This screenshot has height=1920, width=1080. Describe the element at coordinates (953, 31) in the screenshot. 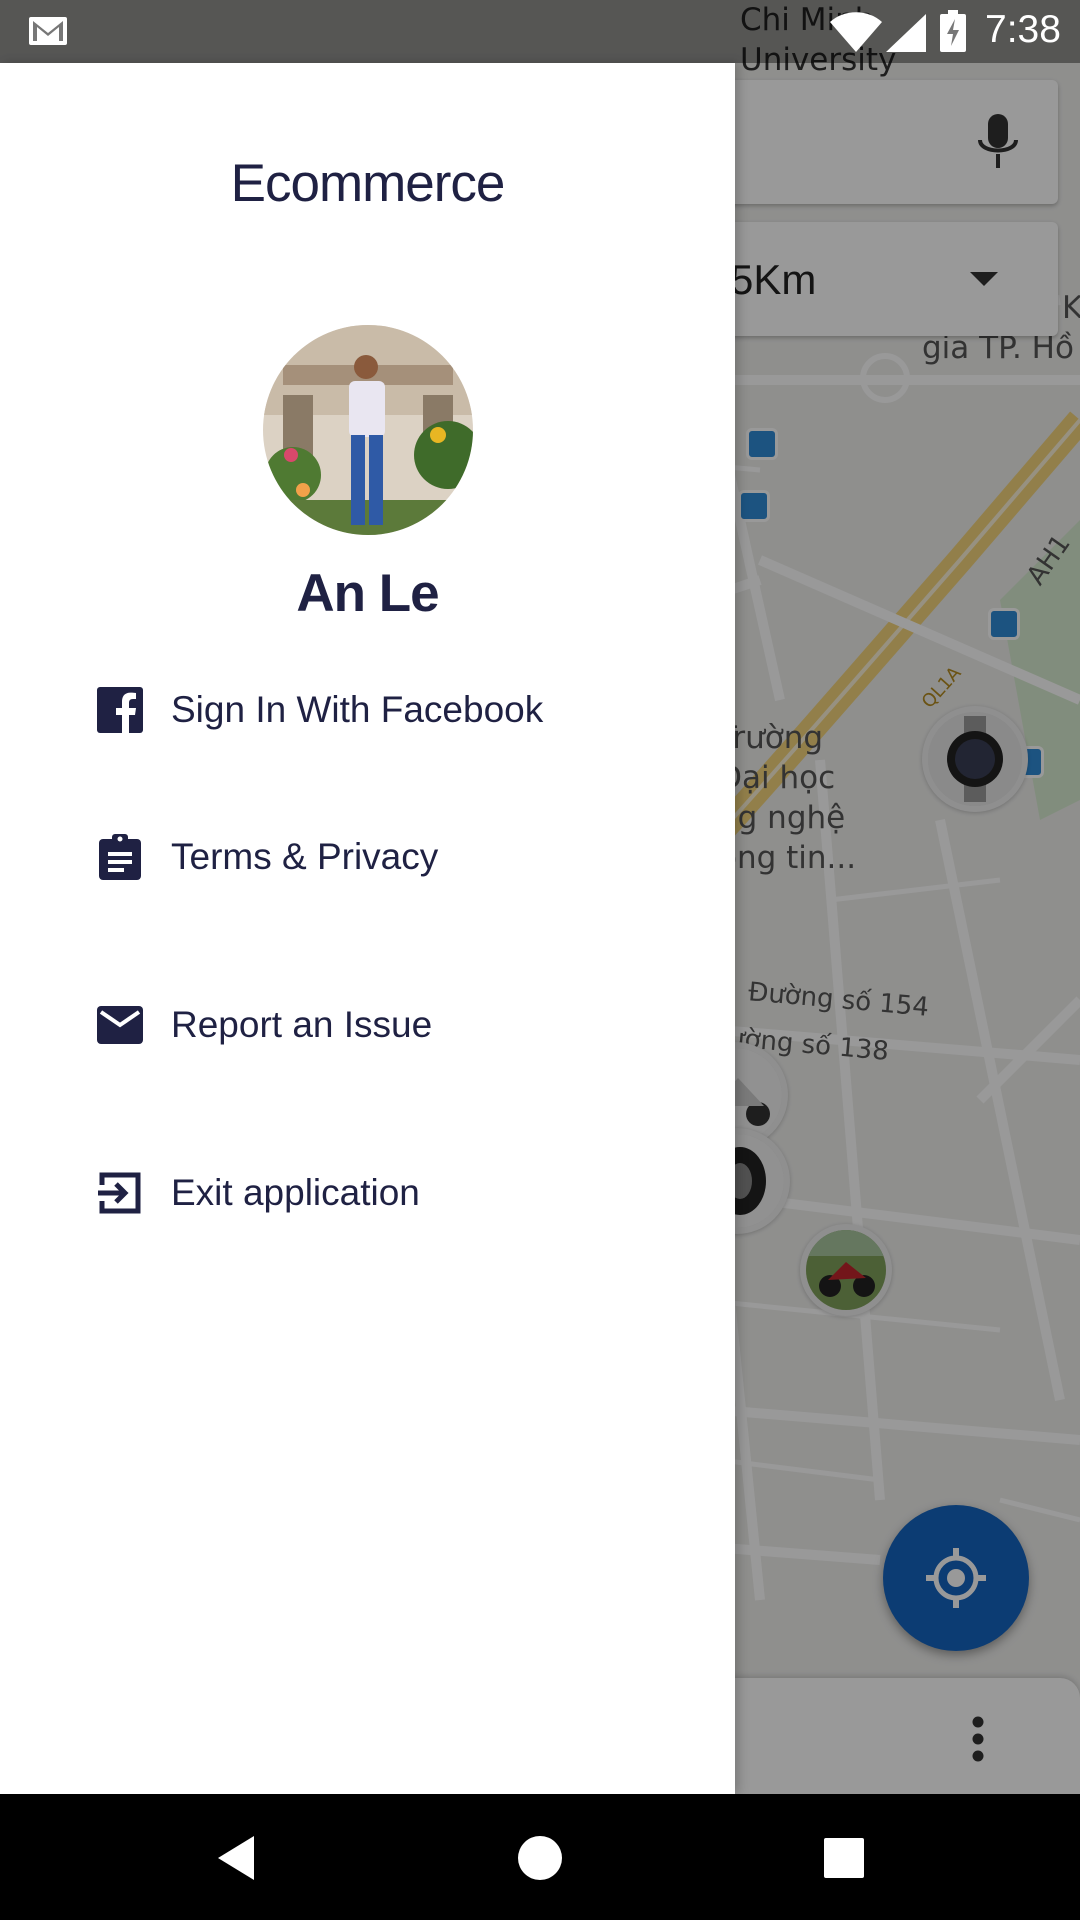

I see `battery-charging-icon` at that location.